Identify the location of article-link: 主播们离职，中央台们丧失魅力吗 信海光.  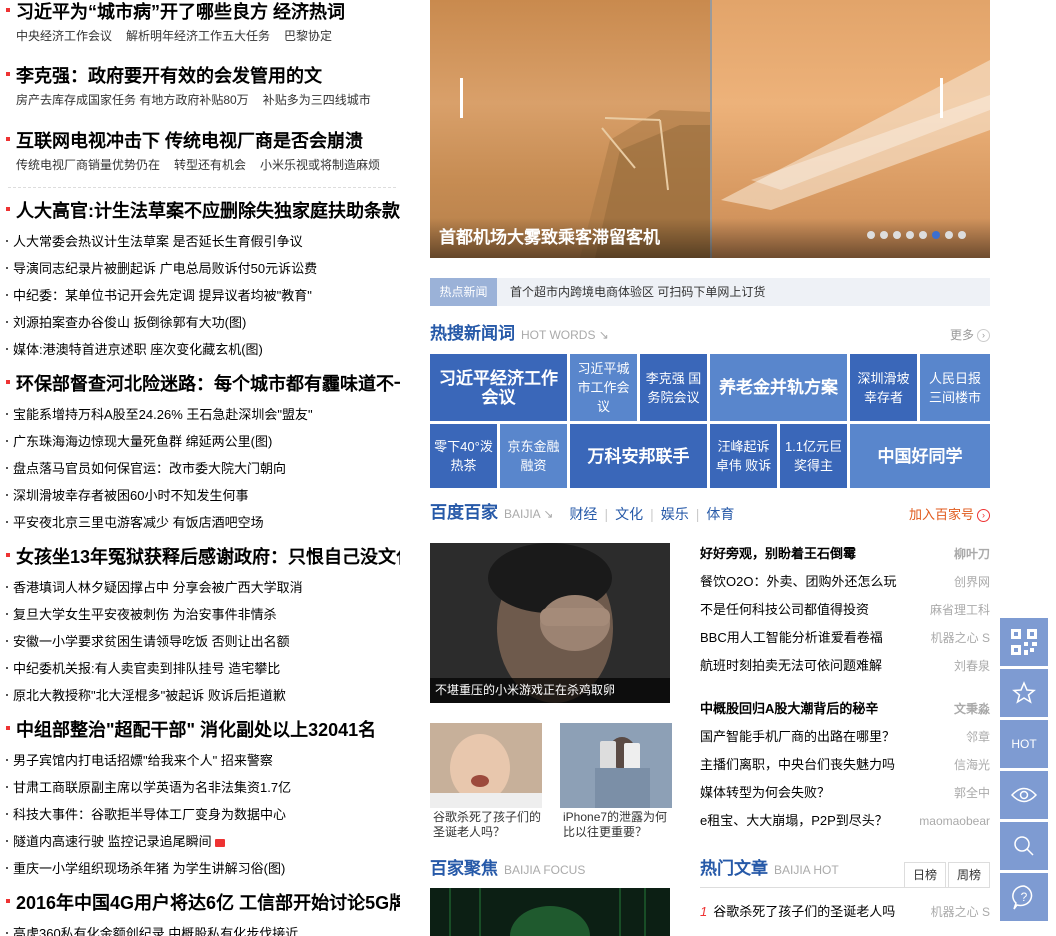
(845, 765).